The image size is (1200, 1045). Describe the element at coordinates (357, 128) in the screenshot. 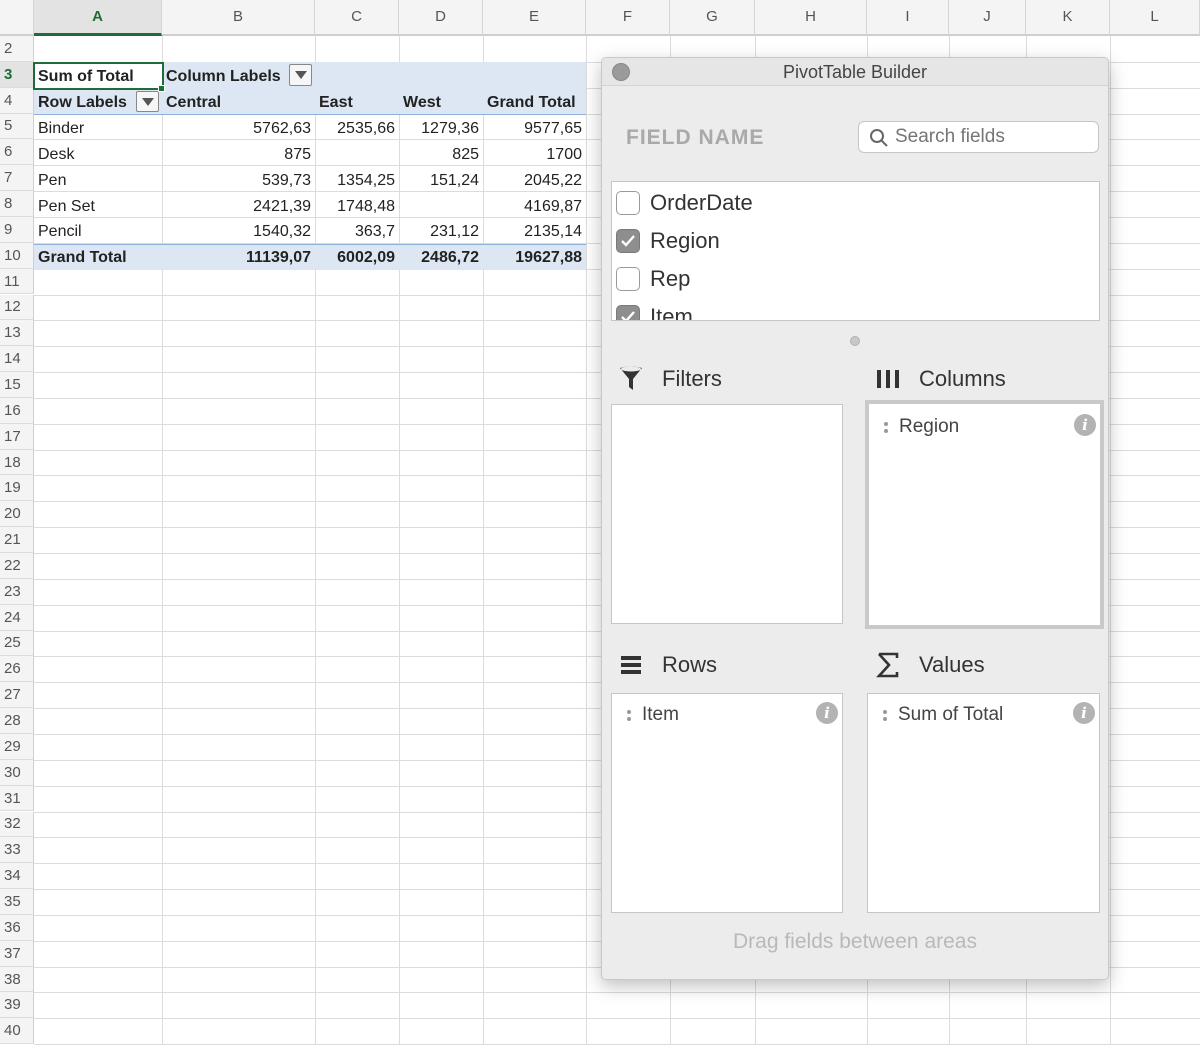

I see `pivot-row-value: 2535,66` at that location.